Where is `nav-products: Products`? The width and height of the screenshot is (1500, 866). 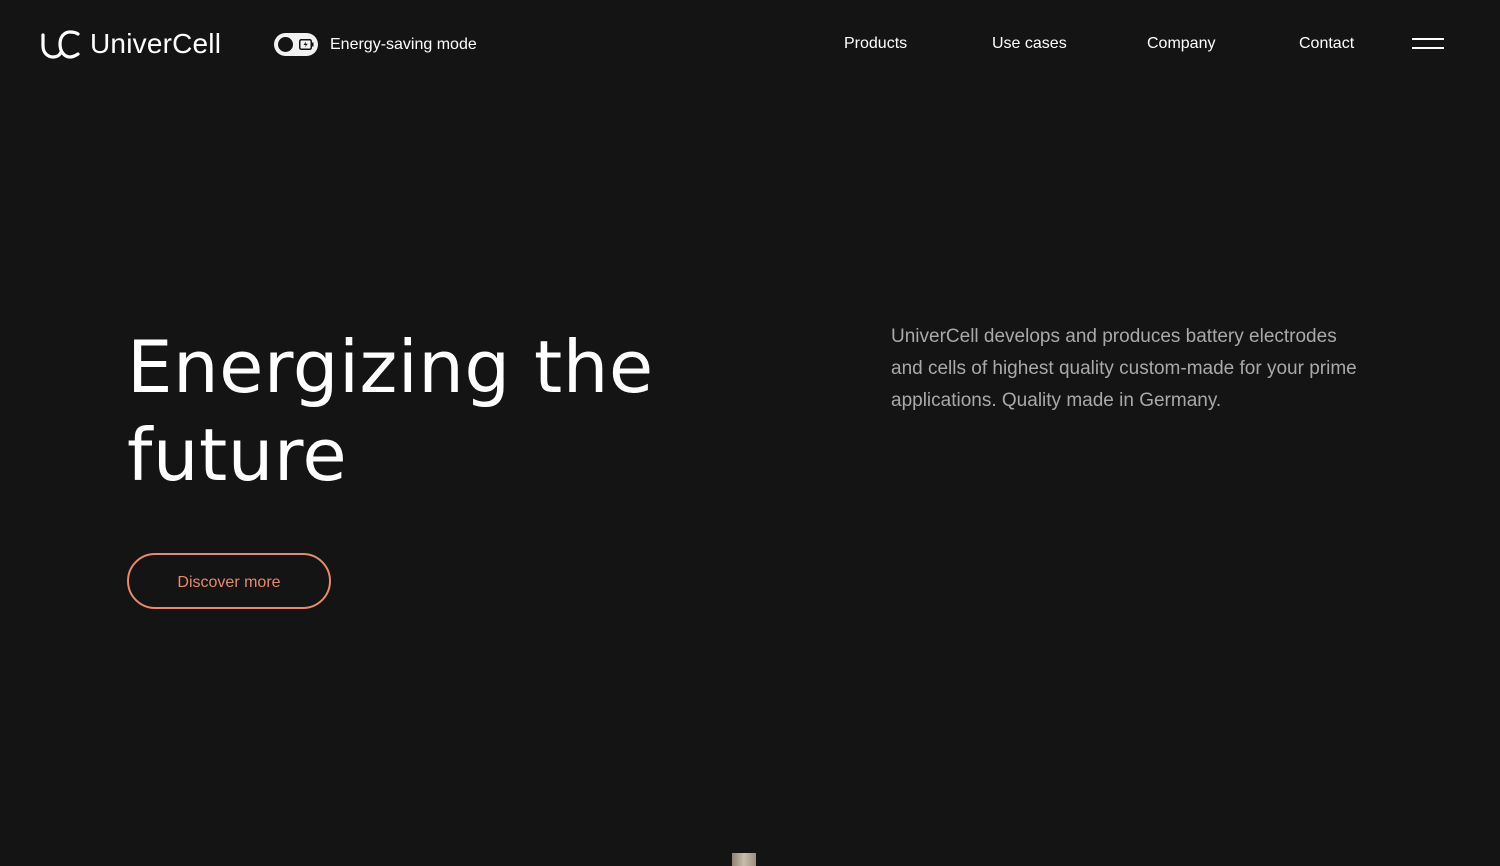
nav-products: Products is located at coordinates (875, 44).